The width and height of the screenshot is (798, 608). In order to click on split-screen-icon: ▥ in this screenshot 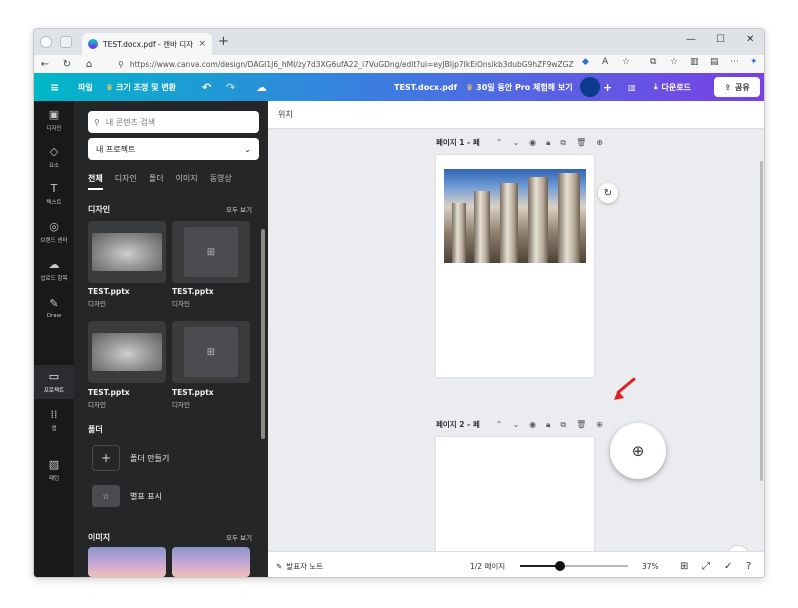, I will do `click(694, 62)`.